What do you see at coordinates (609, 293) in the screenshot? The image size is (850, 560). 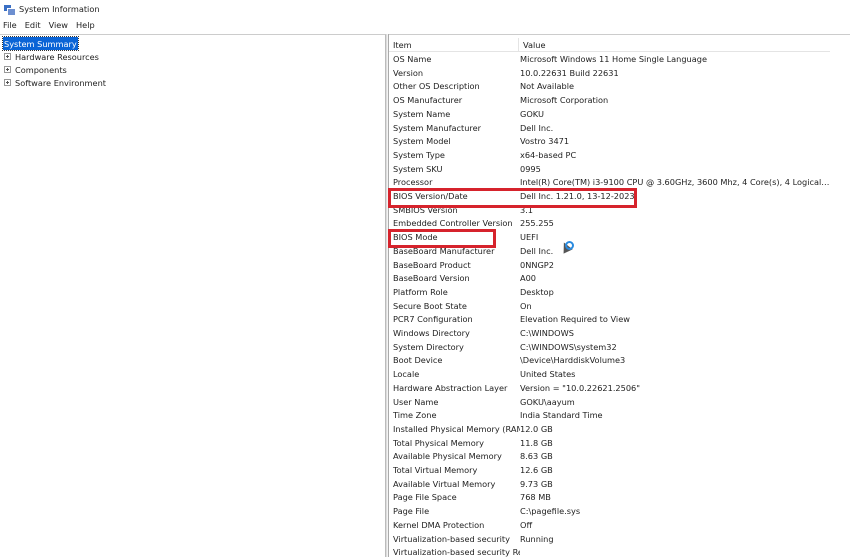 I see `table-row: Platform Role Desktop` at bounding box center [609, 293].